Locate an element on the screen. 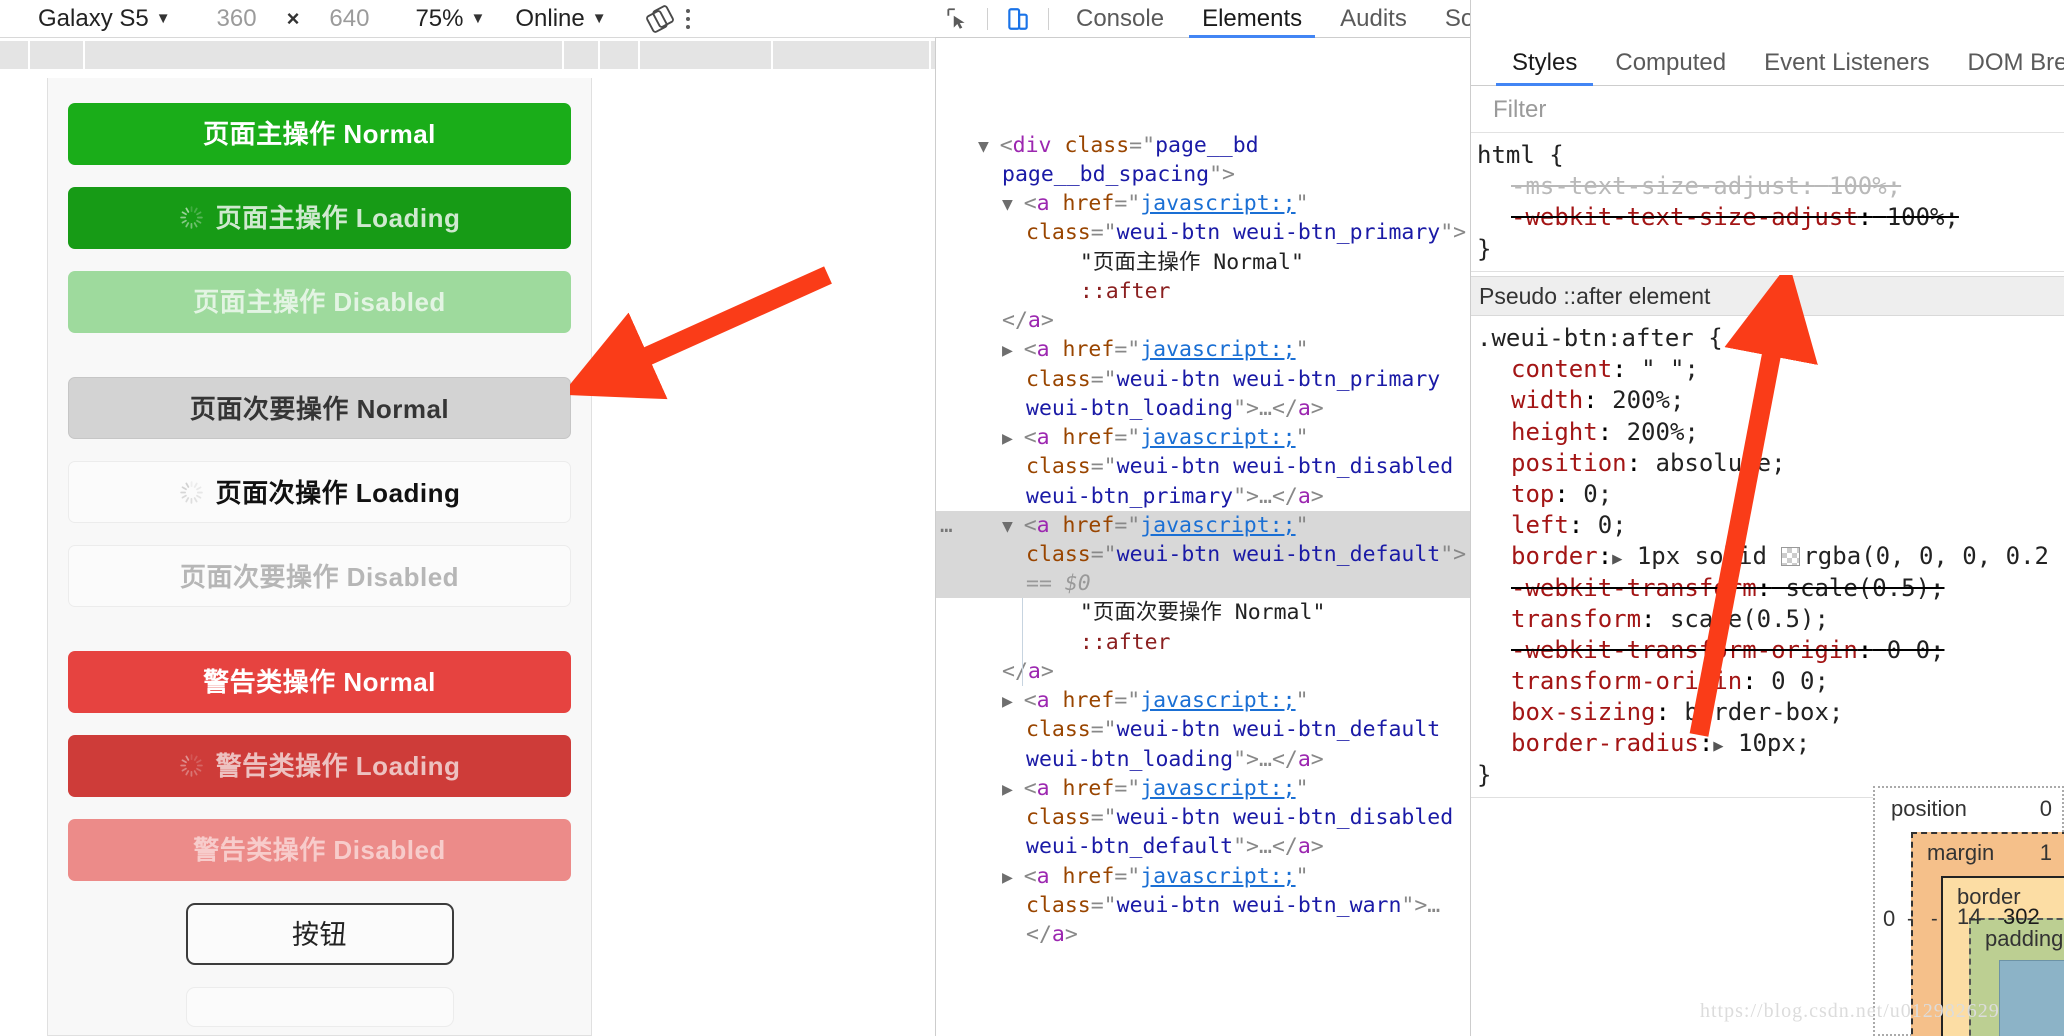 This screenshot has height=1036, width=2064. css-selector: html { is located at coordinates (1770, 155).